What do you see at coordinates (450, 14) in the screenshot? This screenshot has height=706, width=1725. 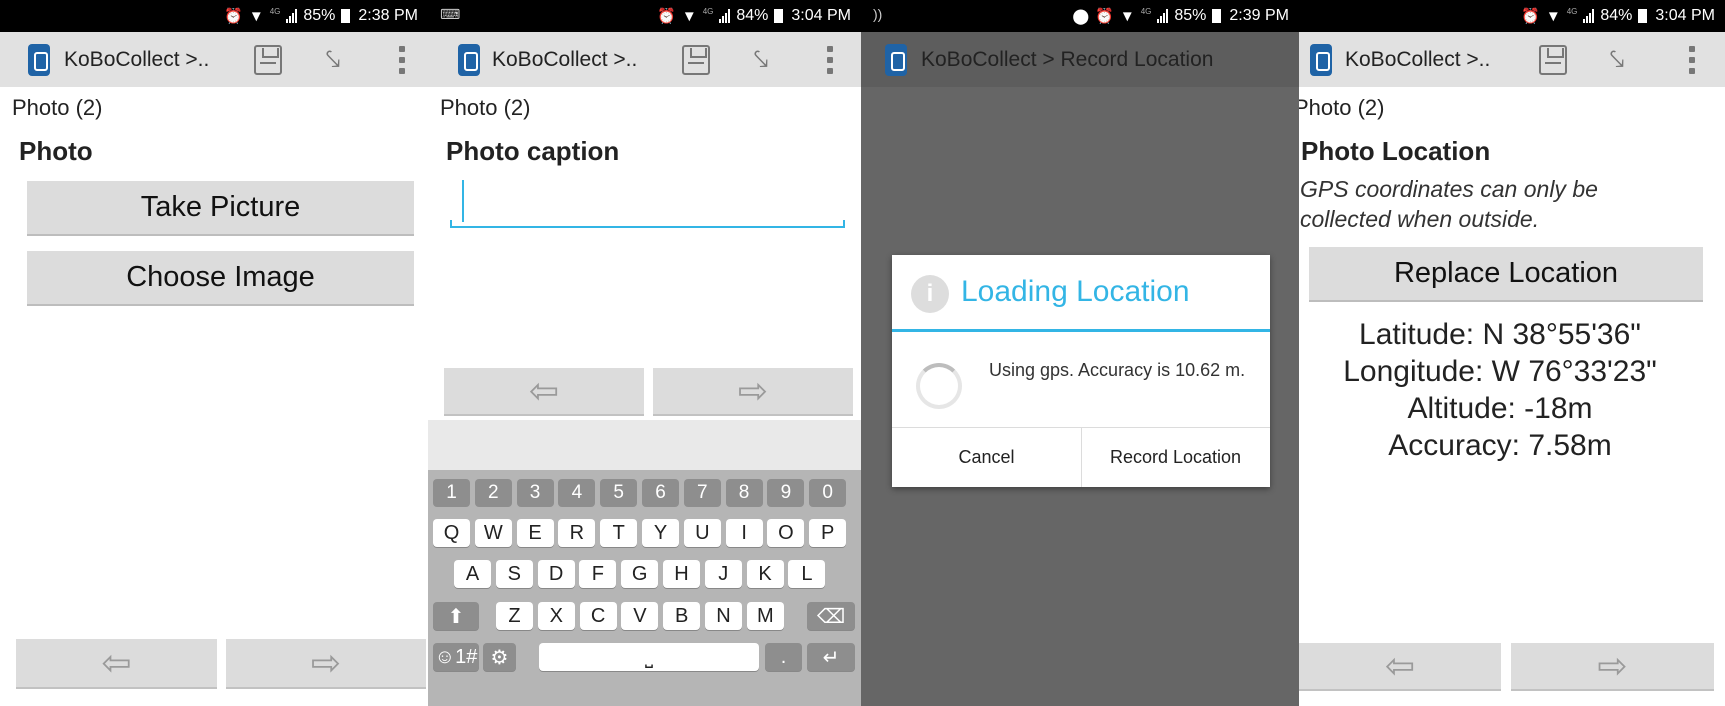 I see `keyboard-icon: ⌨` at bounding box center [450, 14].